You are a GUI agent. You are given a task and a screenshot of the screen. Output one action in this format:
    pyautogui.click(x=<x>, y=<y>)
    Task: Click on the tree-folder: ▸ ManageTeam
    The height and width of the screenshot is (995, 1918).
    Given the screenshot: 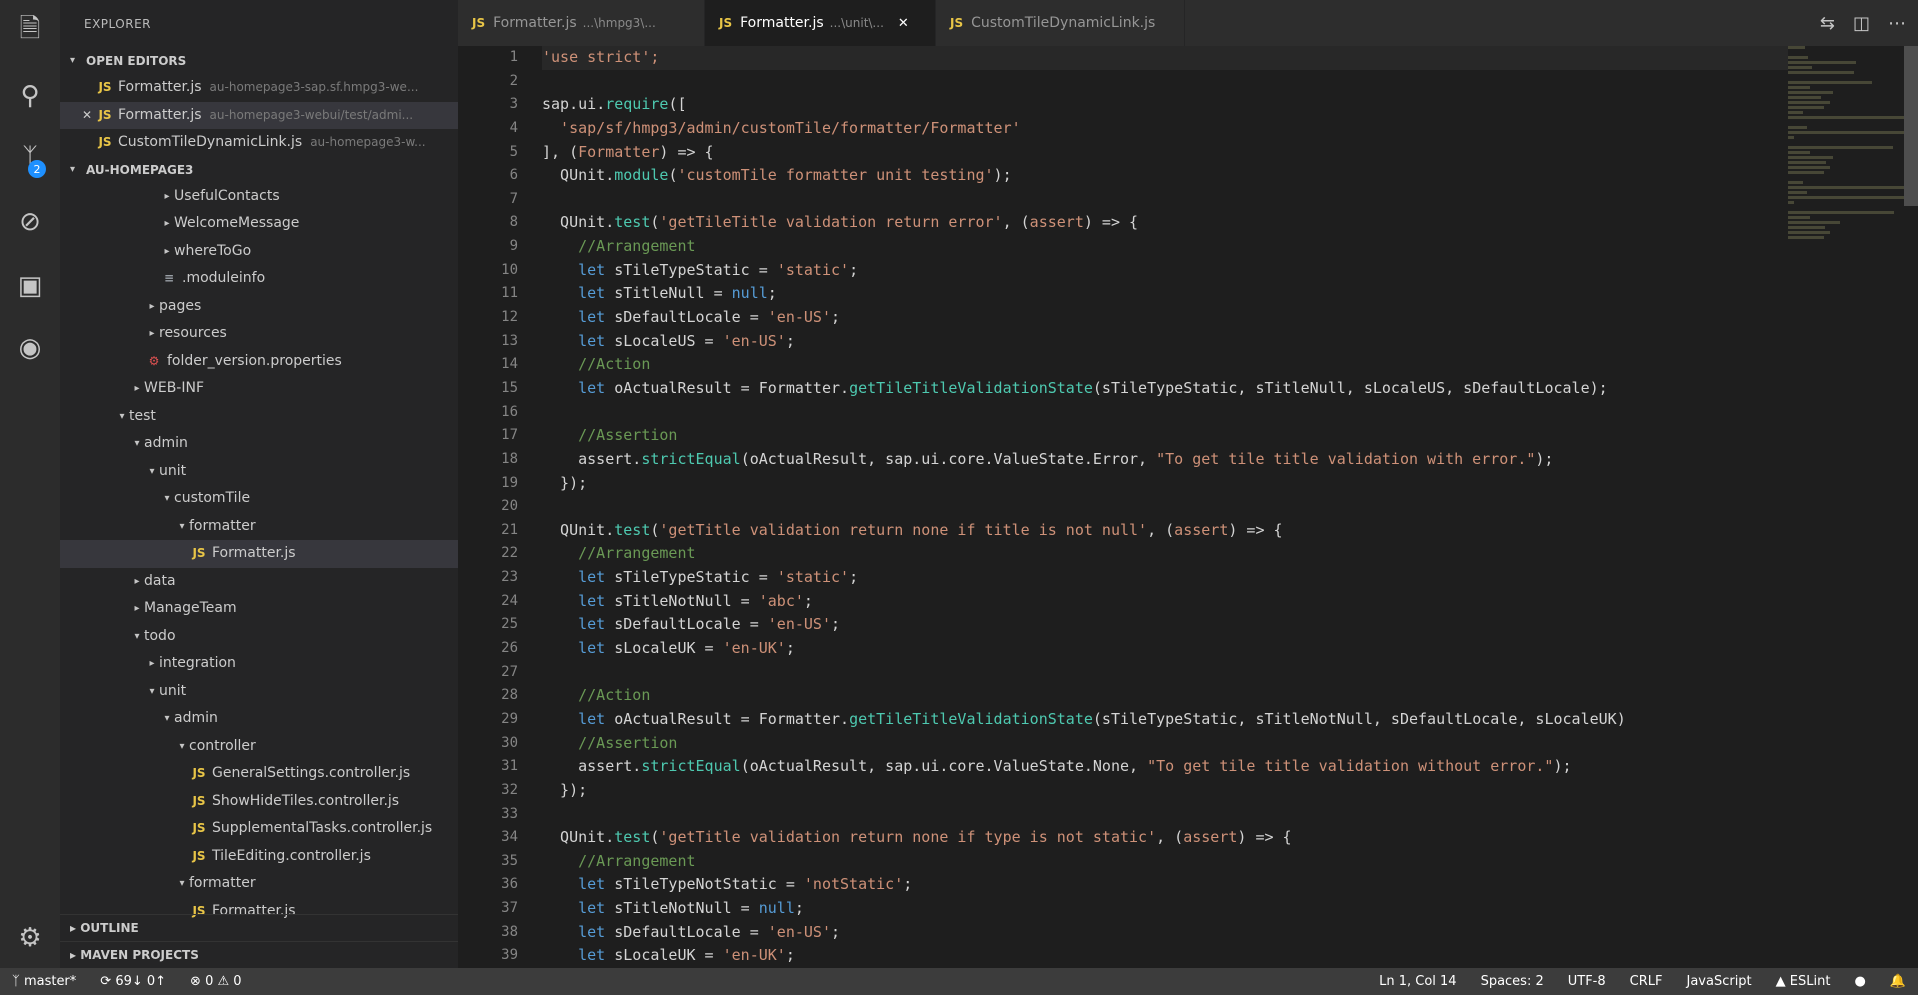 What is the action you would take?
    pyautogui.click(x=259, y=609)
    